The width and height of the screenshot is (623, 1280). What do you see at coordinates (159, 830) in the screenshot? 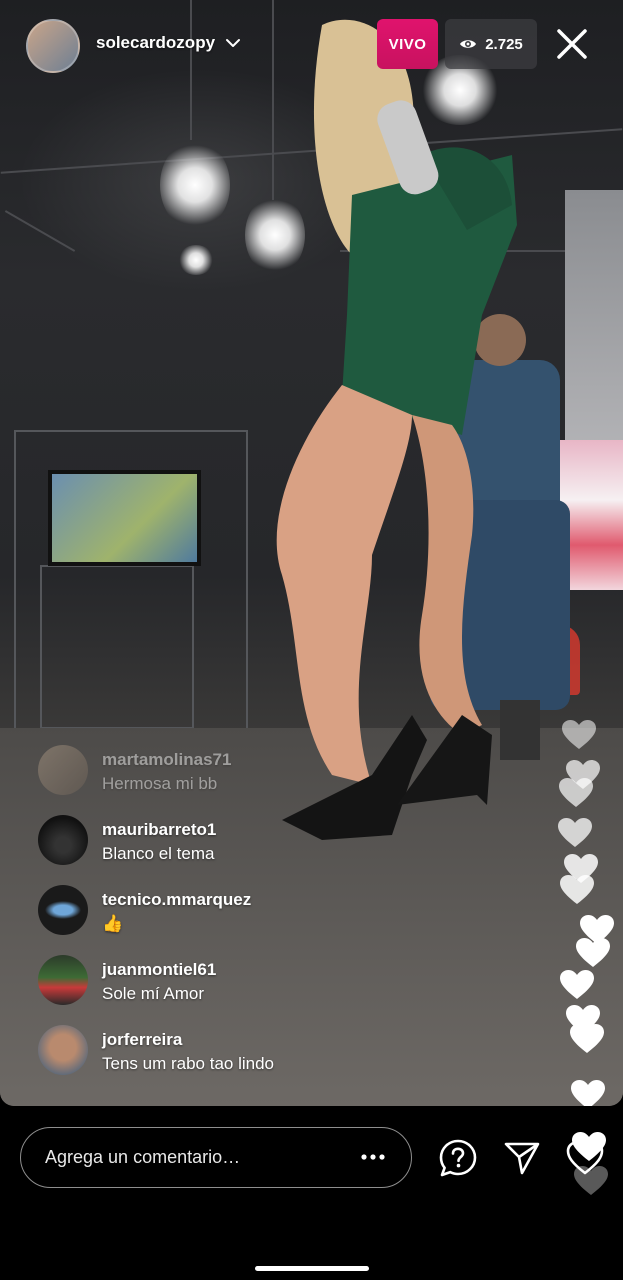
I see `comment-username: mauribarreto1` at bounding box center [159, 830].